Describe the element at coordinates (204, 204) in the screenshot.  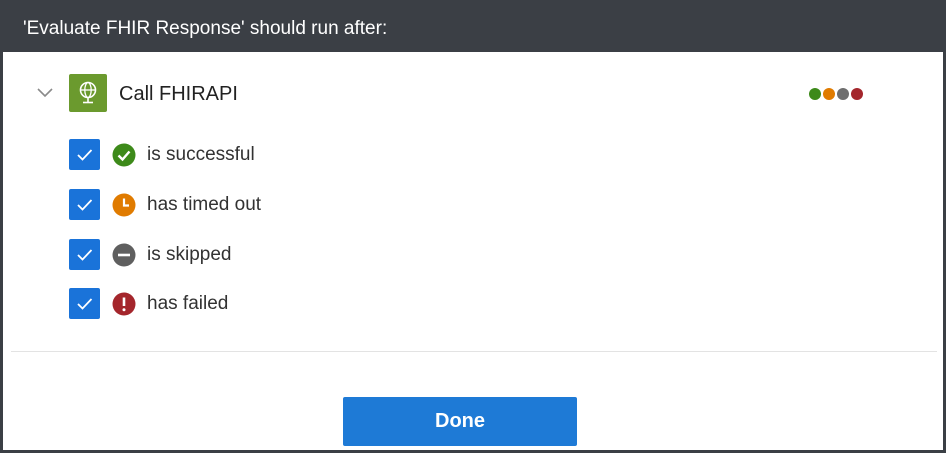
I see `option-label: has timed out` at that location.